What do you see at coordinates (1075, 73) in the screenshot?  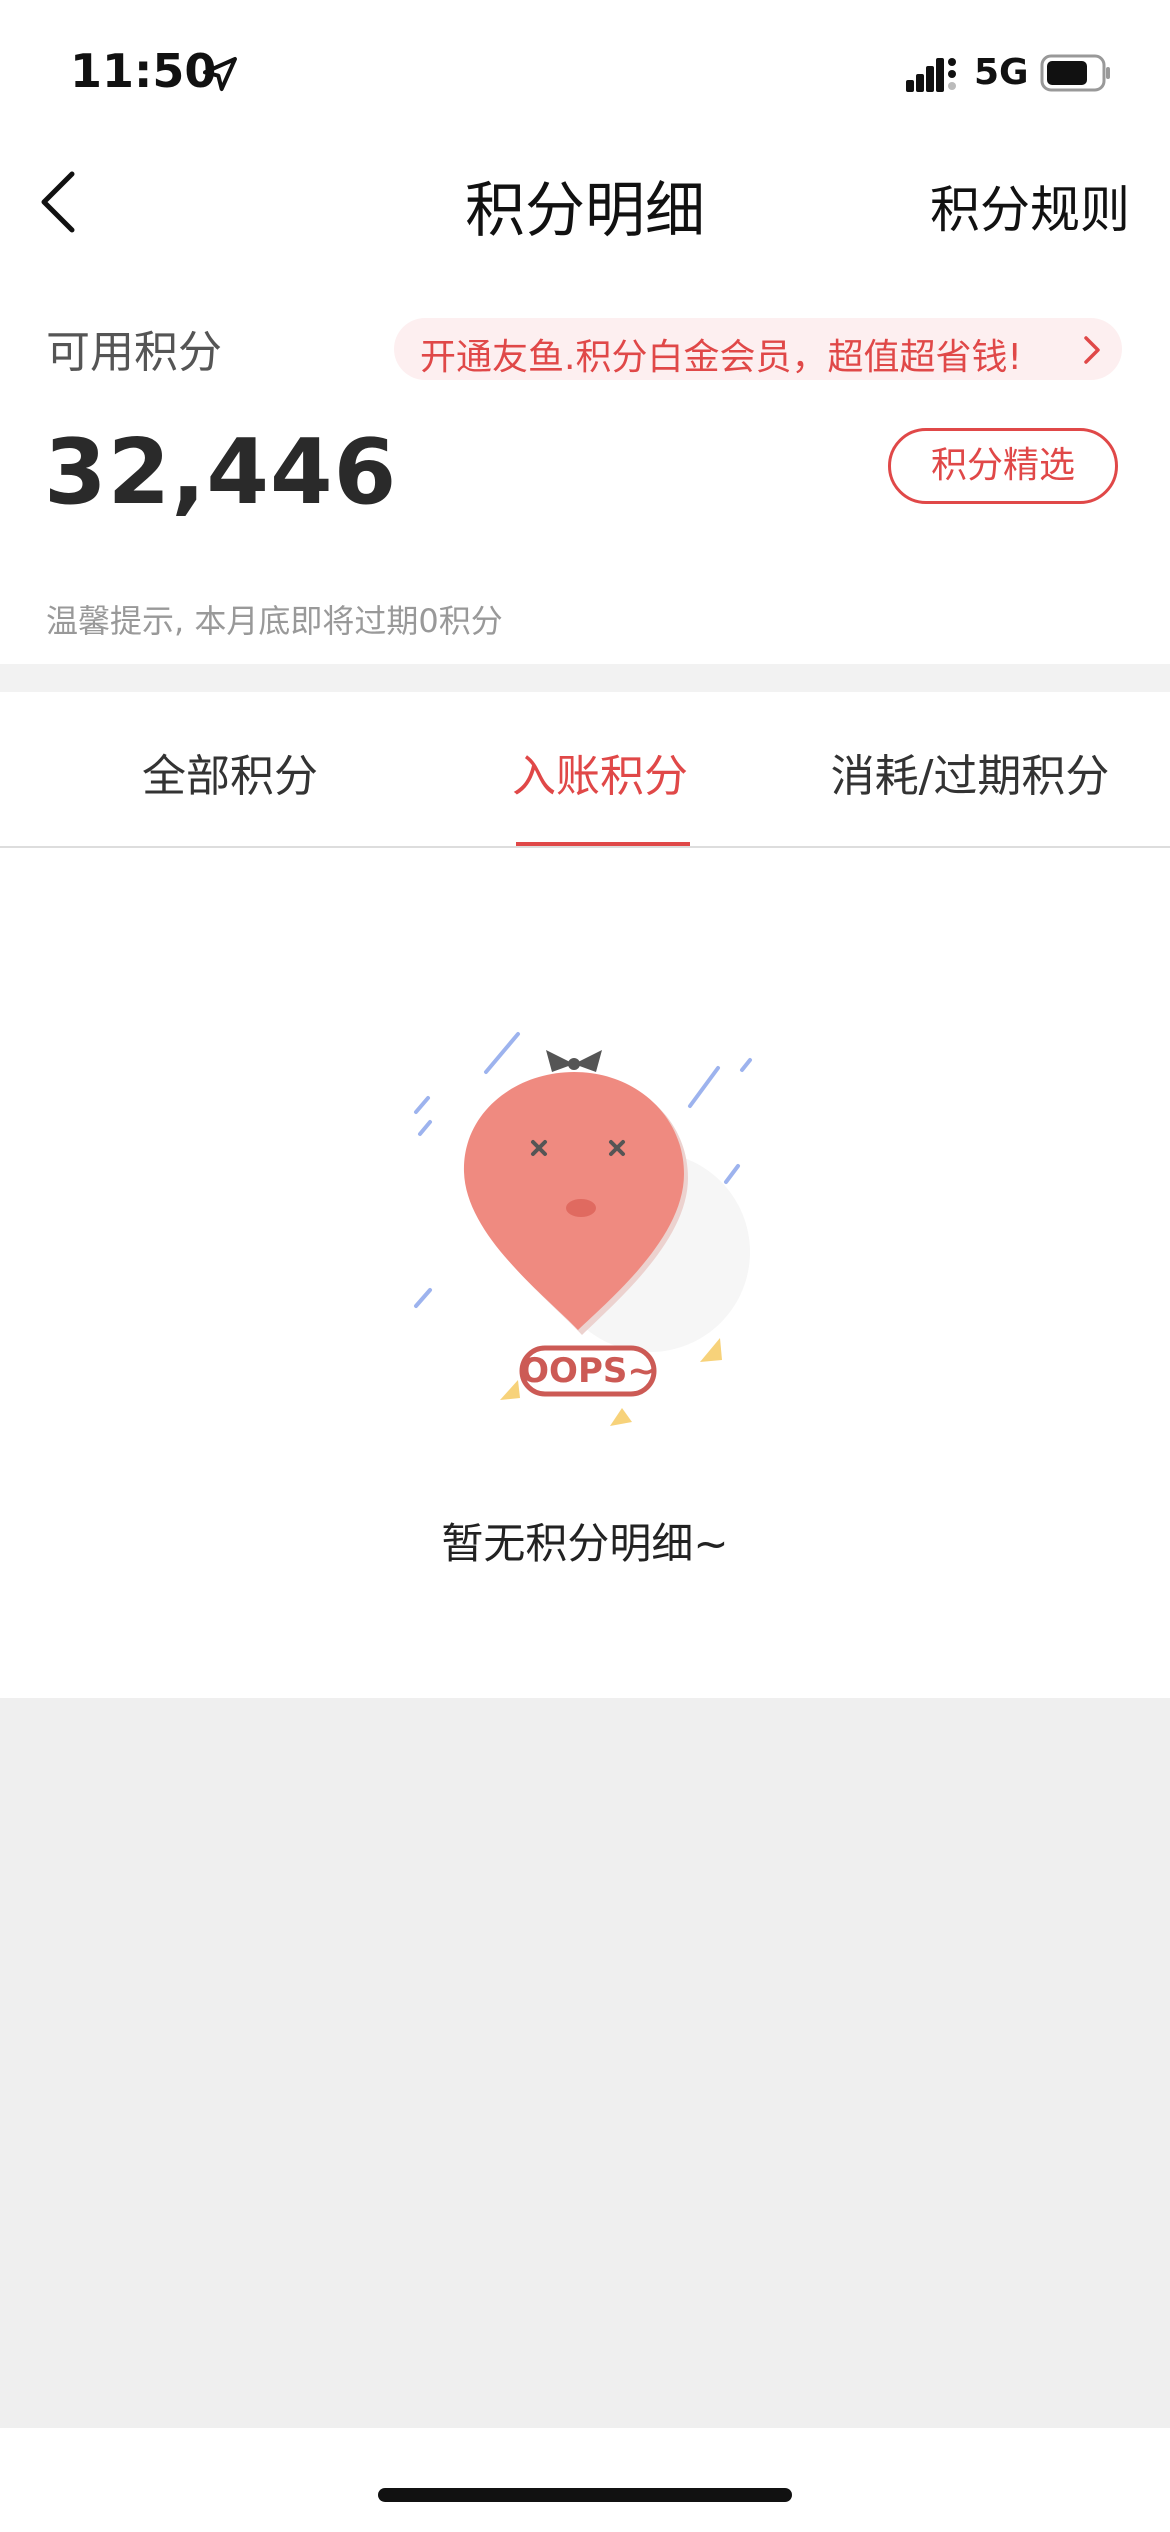 I see `battery-icon` at bounding box center [1075, 73].